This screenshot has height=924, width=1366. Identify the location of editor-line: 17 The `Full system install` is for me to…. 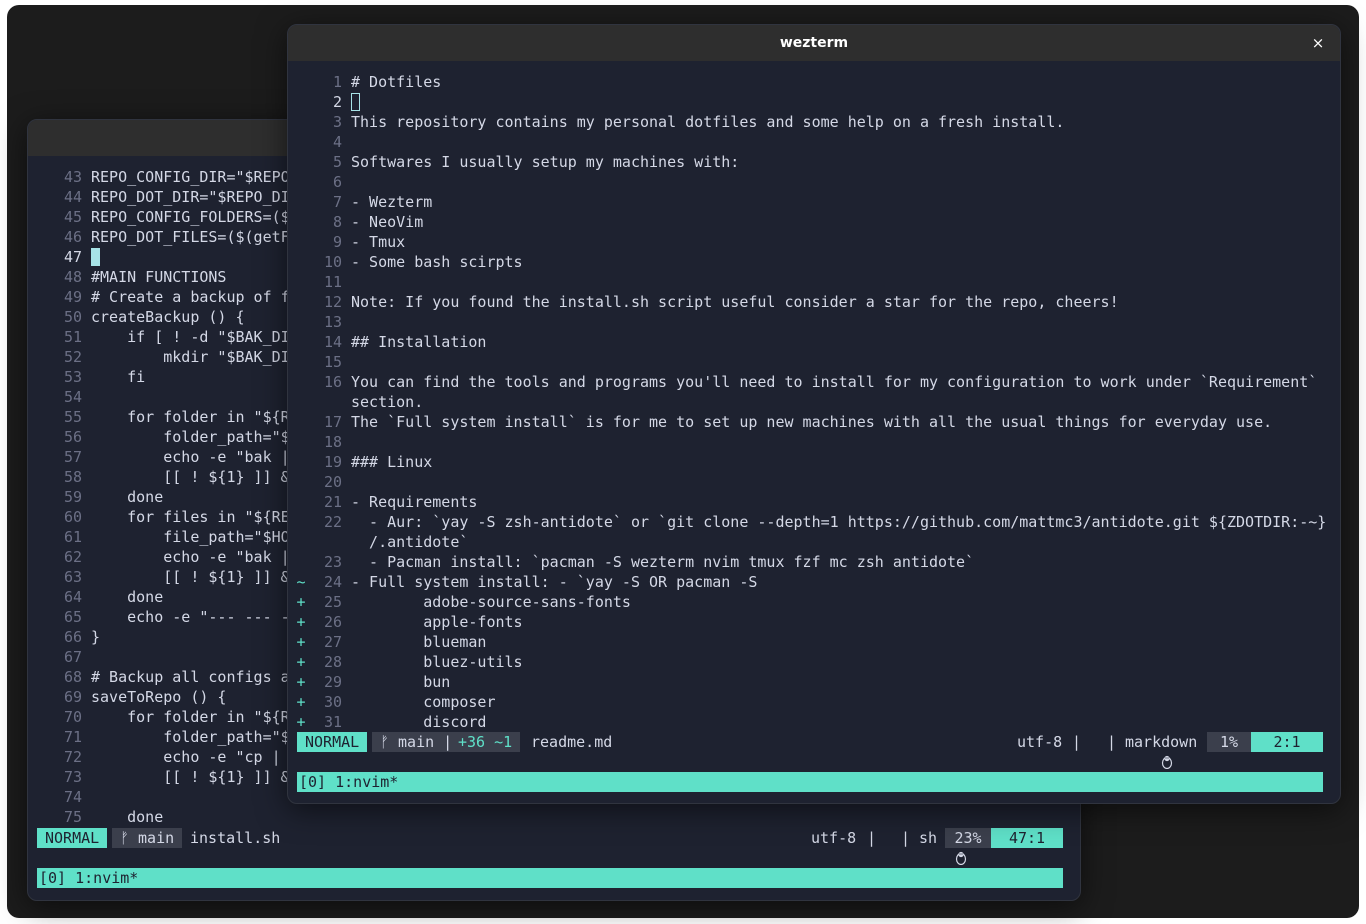
(814, 422).